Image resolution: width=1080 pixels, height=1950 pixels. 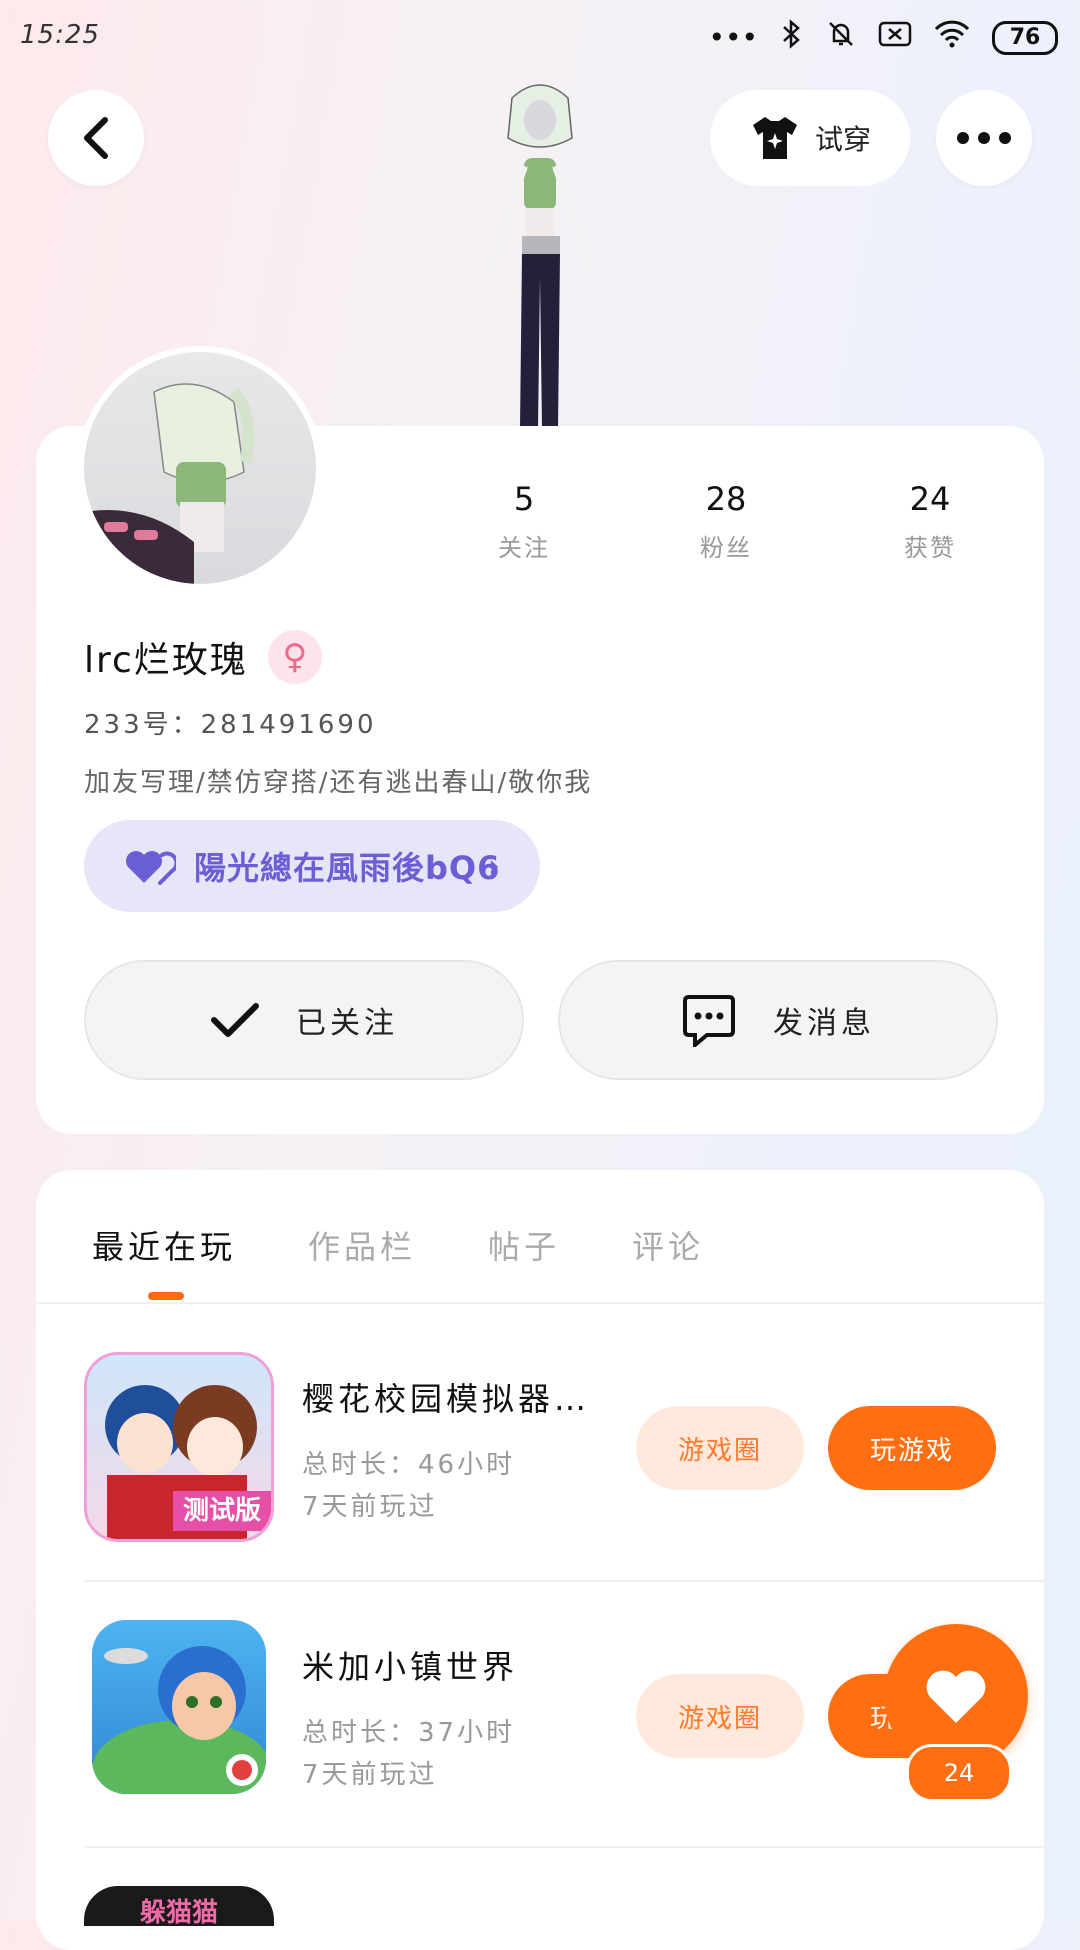 What do you see at coordinates (166, 1296) in the screenshot?
I see `tab-indicator` at bounding box center [166, 1296].